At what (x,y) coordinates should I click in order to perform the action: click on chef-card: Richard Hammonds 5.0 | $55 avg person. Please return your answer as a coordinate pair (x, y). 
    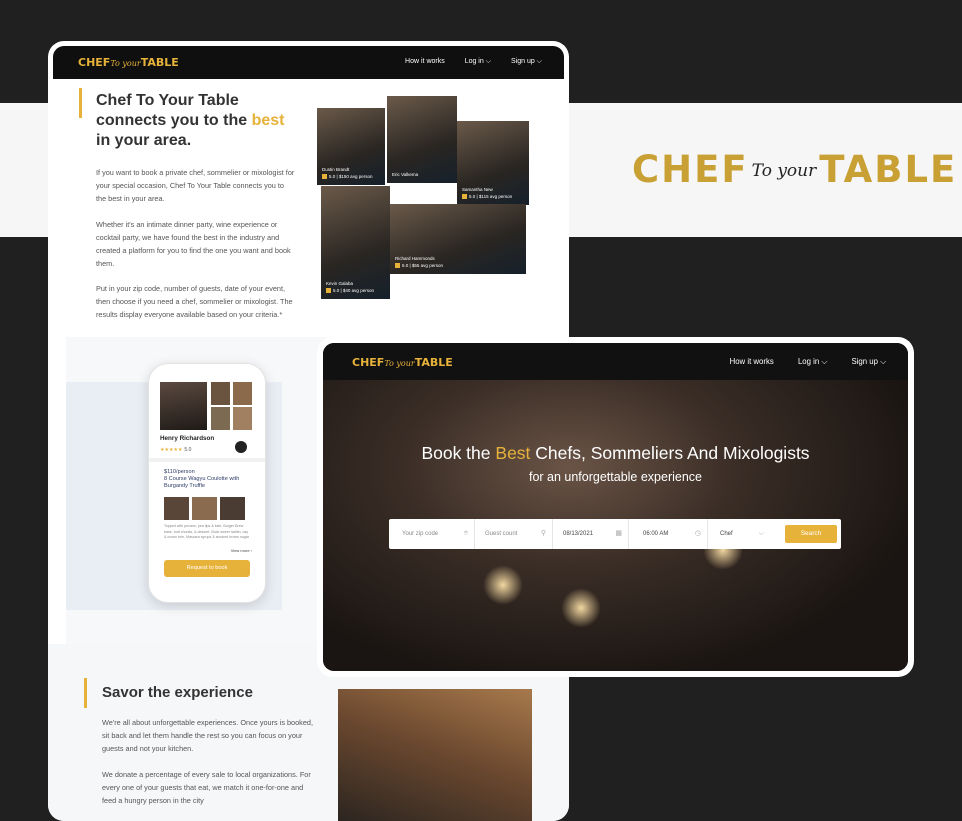
    Looking at the image, I should click on (458, 239).